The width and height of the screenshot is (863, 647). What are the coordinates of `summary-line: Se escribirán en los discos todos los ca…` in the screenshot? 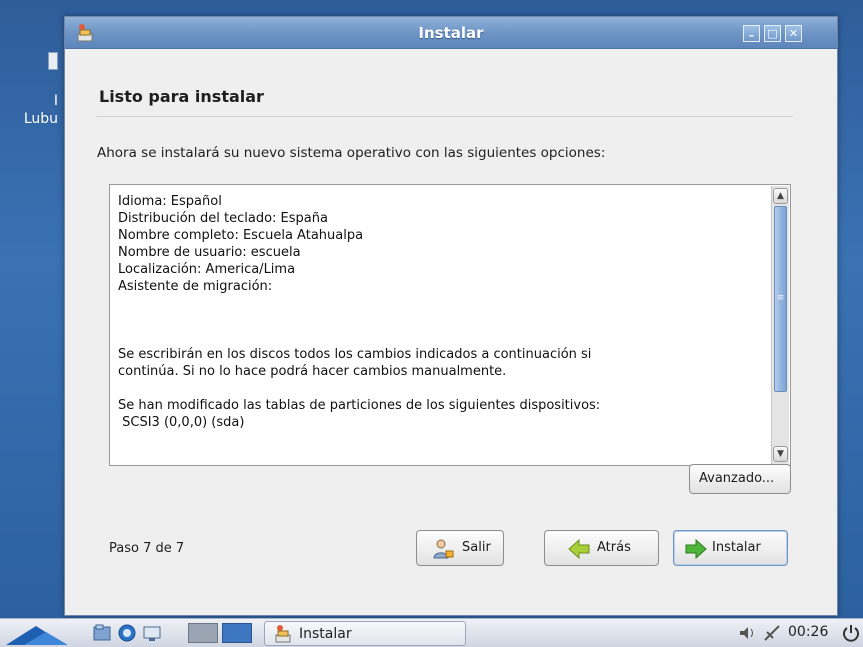 It's located at (355, 354).